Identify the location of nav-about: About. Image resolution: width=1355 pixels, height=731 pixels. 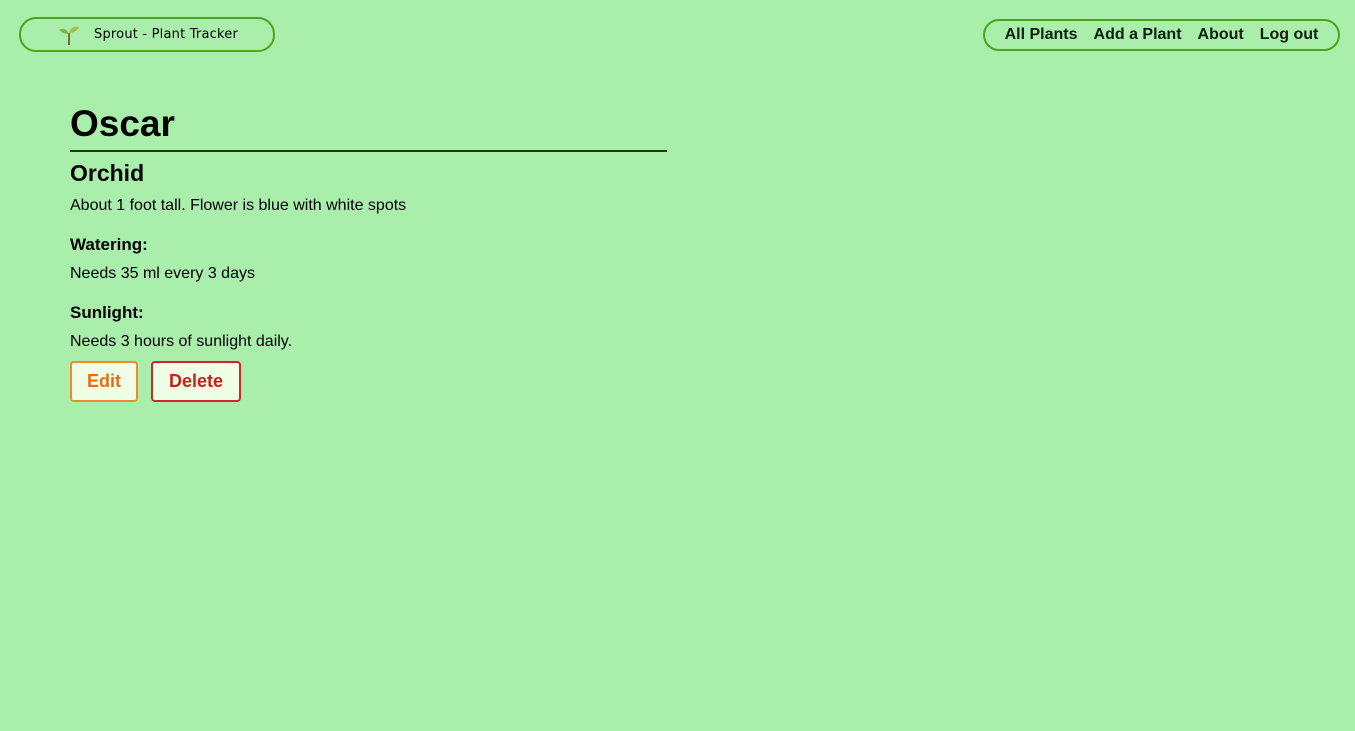
(1221, 35).